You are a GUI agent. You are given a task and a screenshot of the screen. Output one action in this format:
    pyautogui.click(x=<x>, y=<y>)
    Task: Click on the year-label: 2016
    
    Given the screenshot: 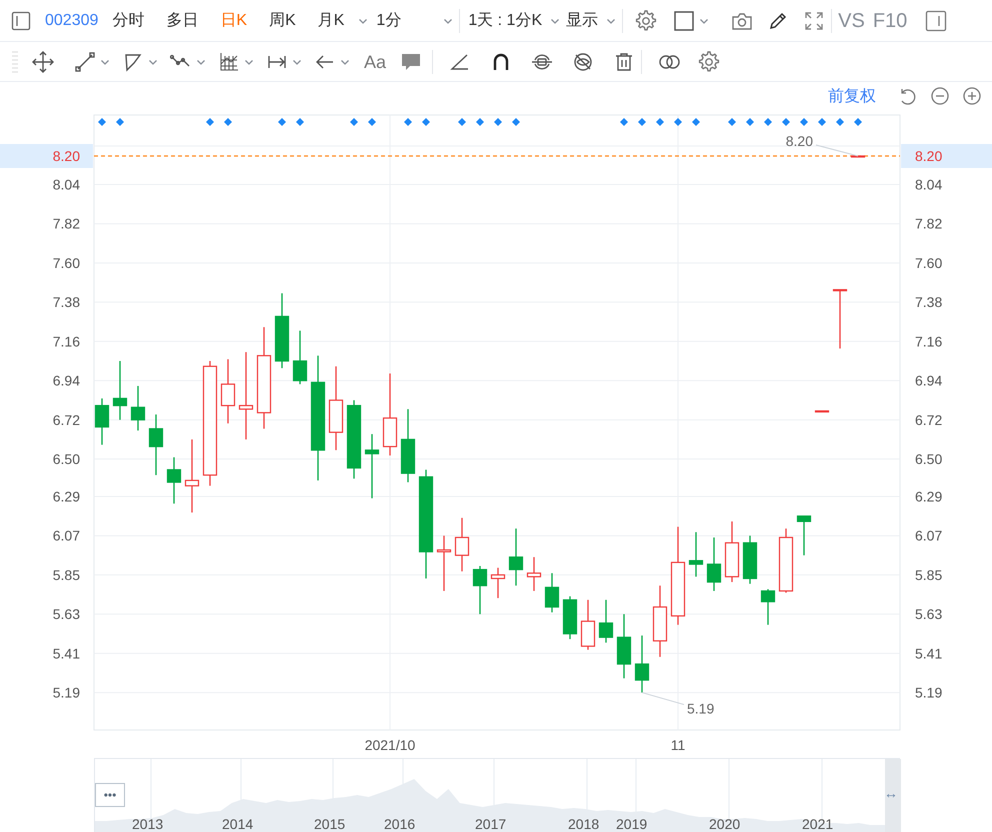 What is the action you would take?
    pyautogui.click(x=400, y=824)
    